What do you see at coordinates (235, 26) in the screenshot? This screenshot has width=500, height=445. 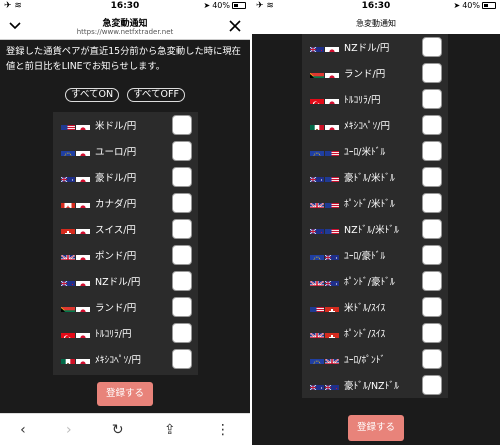 I see `close-icon` at bounding box center [235, 26].